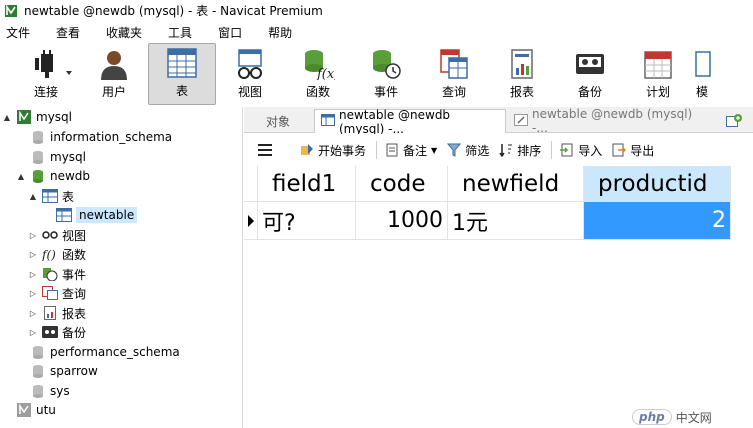 This screenshot has height=428, width=753. What do you see at coordinates (521, 92) in the screenshot?
I see `toolbar-label: 报表` at bounding box center [521, 92].